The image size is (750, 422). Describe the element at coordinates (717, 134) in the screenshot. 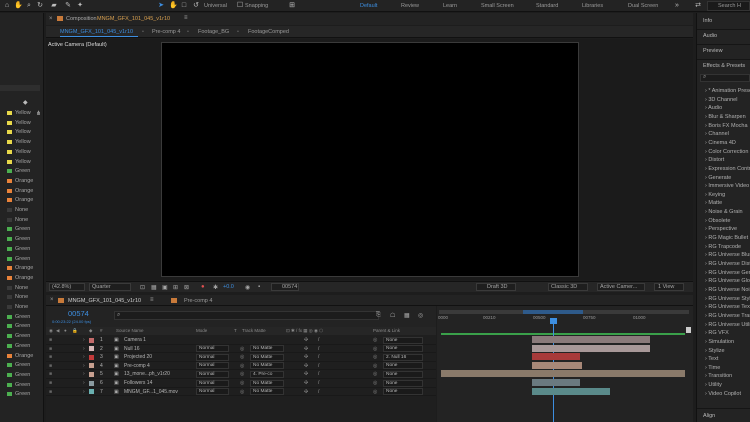

I see `effect-category: › Channel` at that location.